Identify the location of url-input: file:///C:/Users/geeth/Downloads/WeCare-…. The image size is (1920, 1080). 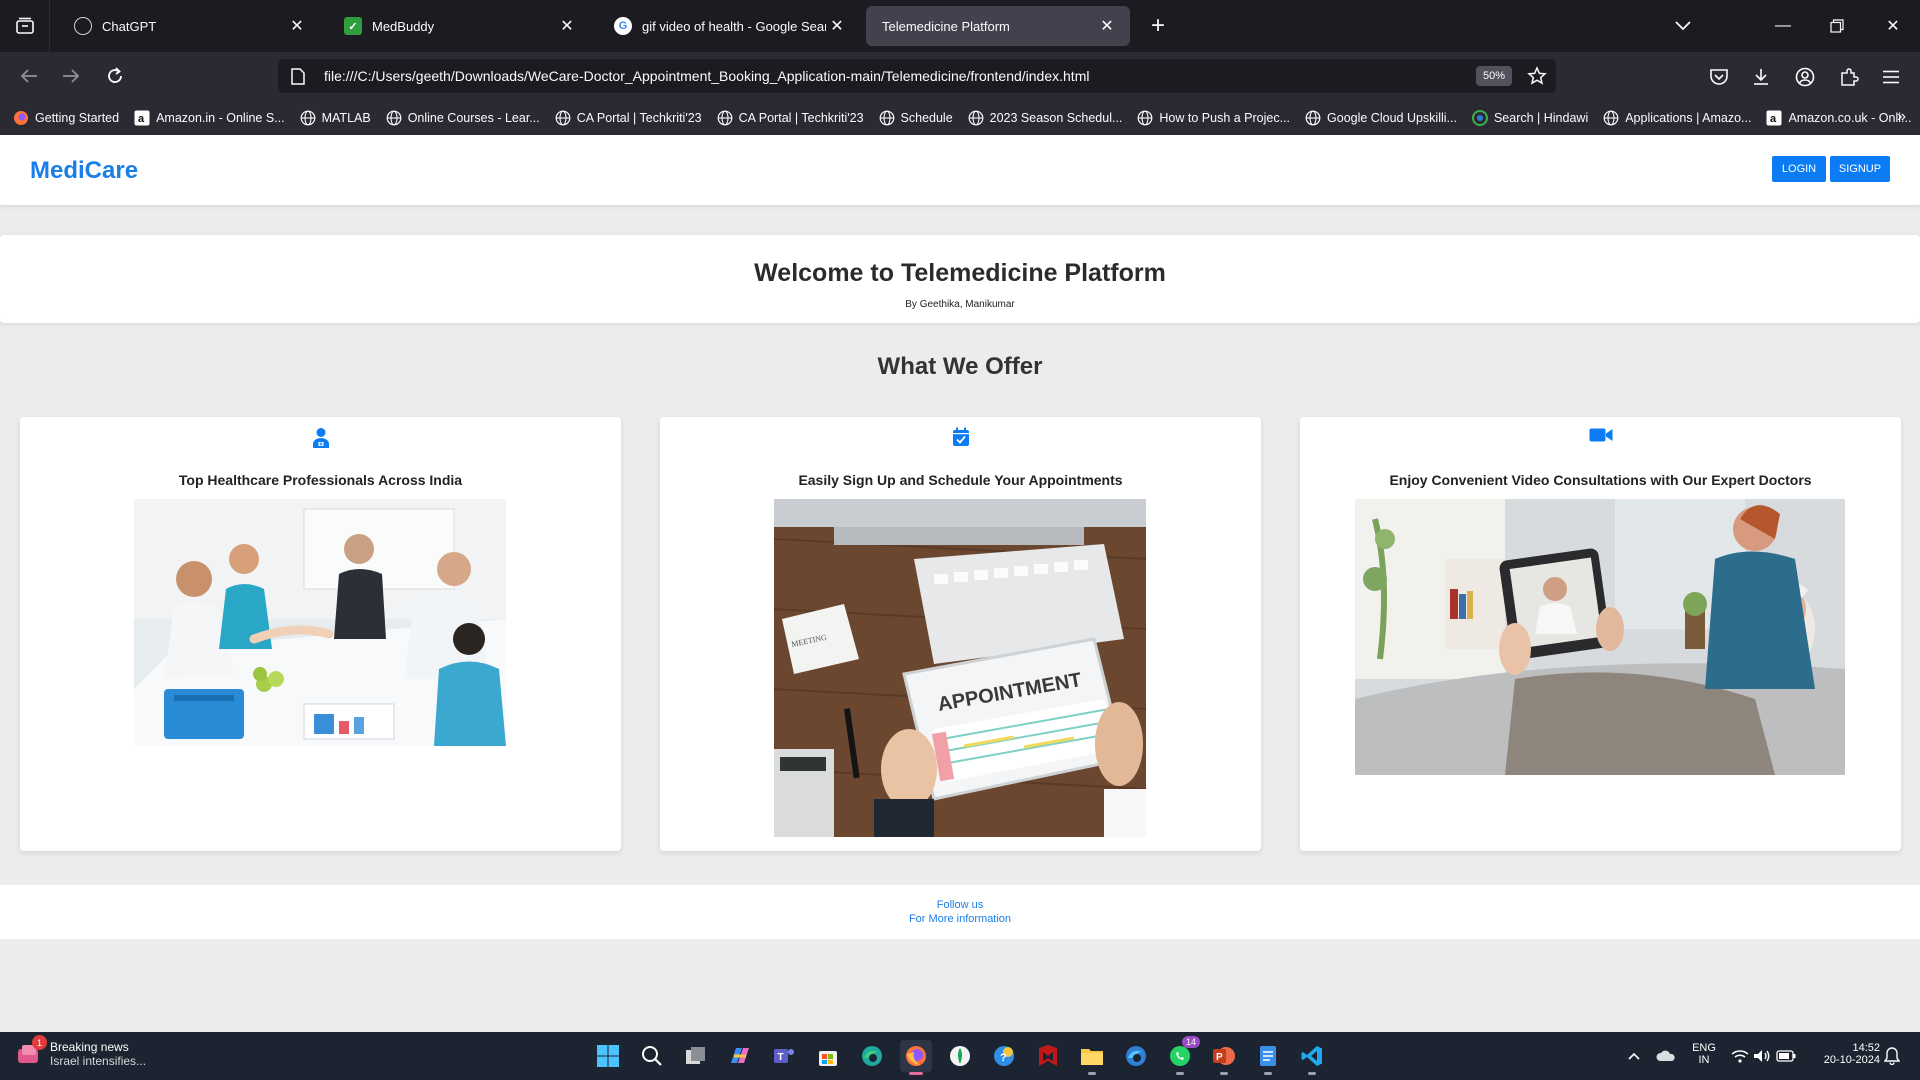
(900, 76).